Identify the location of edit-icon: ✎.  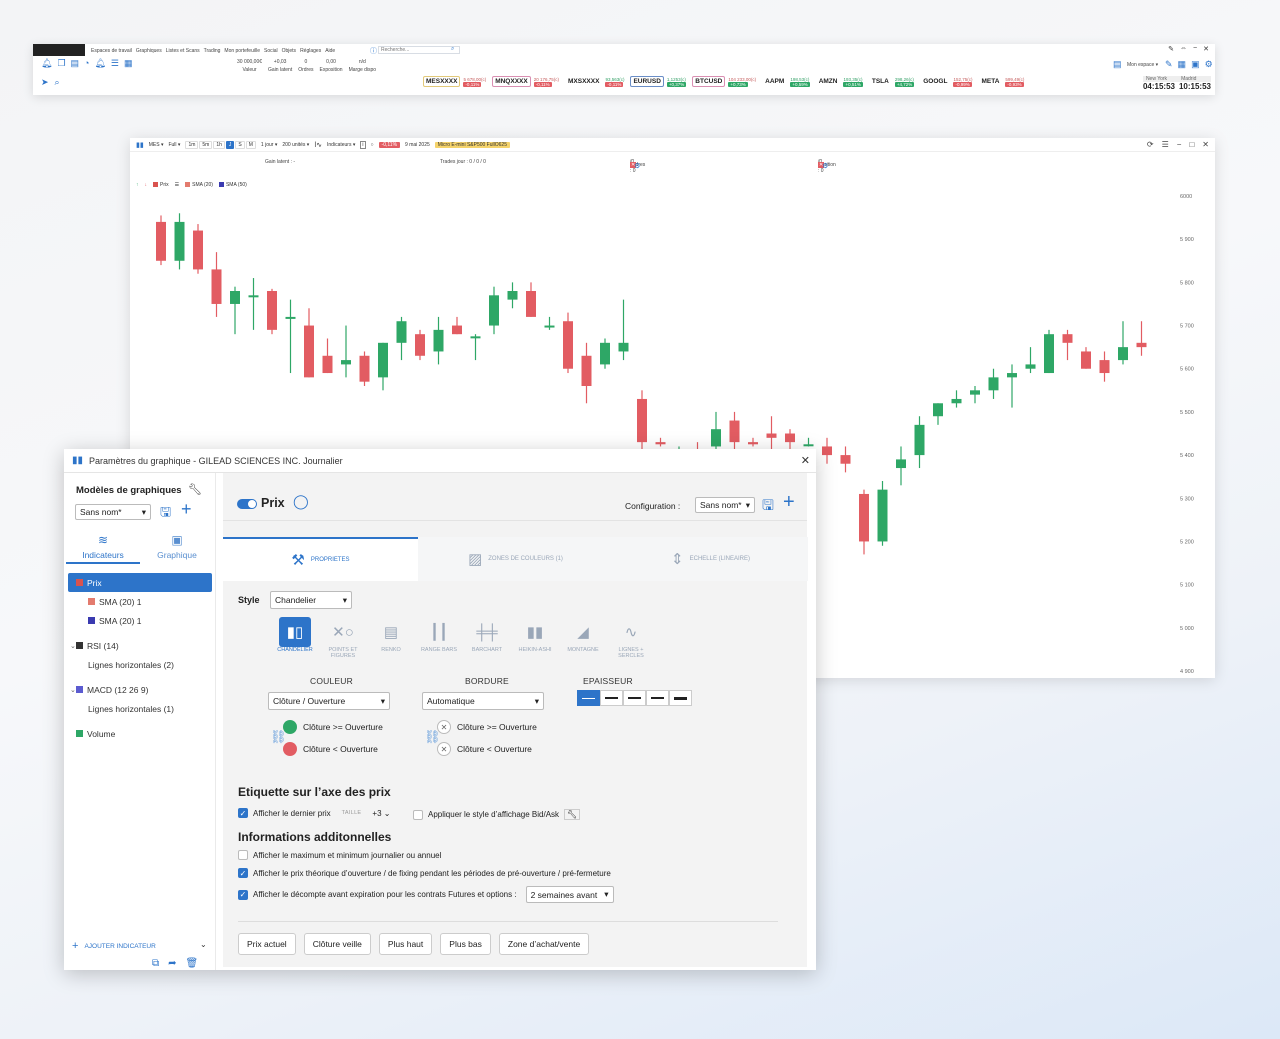
(1169, 64).